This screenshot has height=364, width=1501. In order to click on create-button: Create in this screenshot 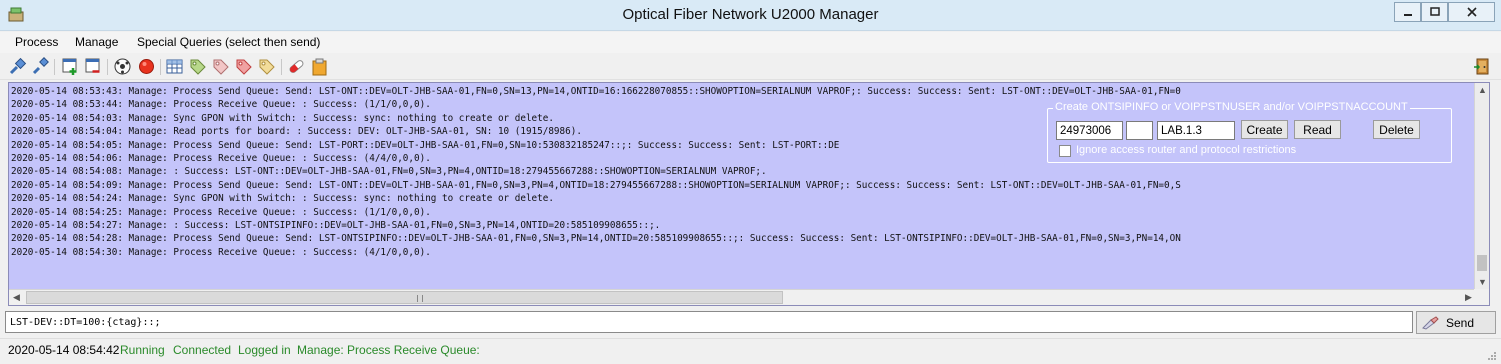, I will do `click(1264, 129)`.